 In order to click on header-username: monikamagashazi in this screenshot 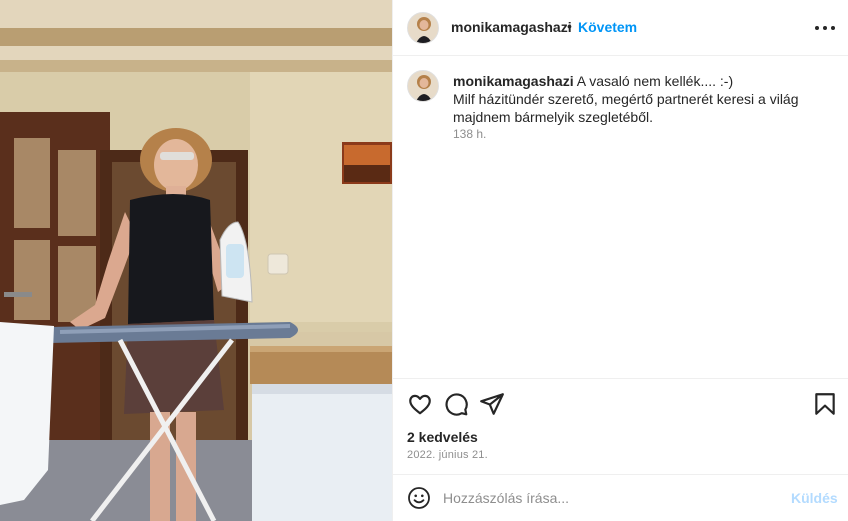, I will do `click(511, 27)`.